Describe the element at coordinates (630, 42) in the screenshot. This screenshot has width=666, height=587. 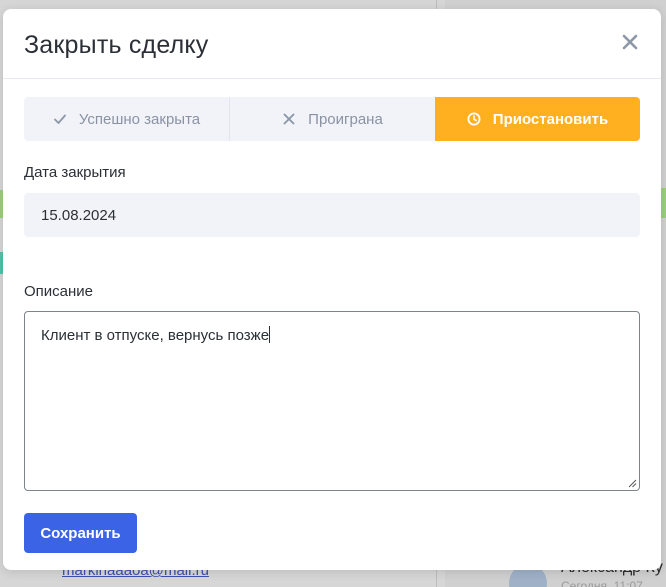
I see `close-icon` at that location.